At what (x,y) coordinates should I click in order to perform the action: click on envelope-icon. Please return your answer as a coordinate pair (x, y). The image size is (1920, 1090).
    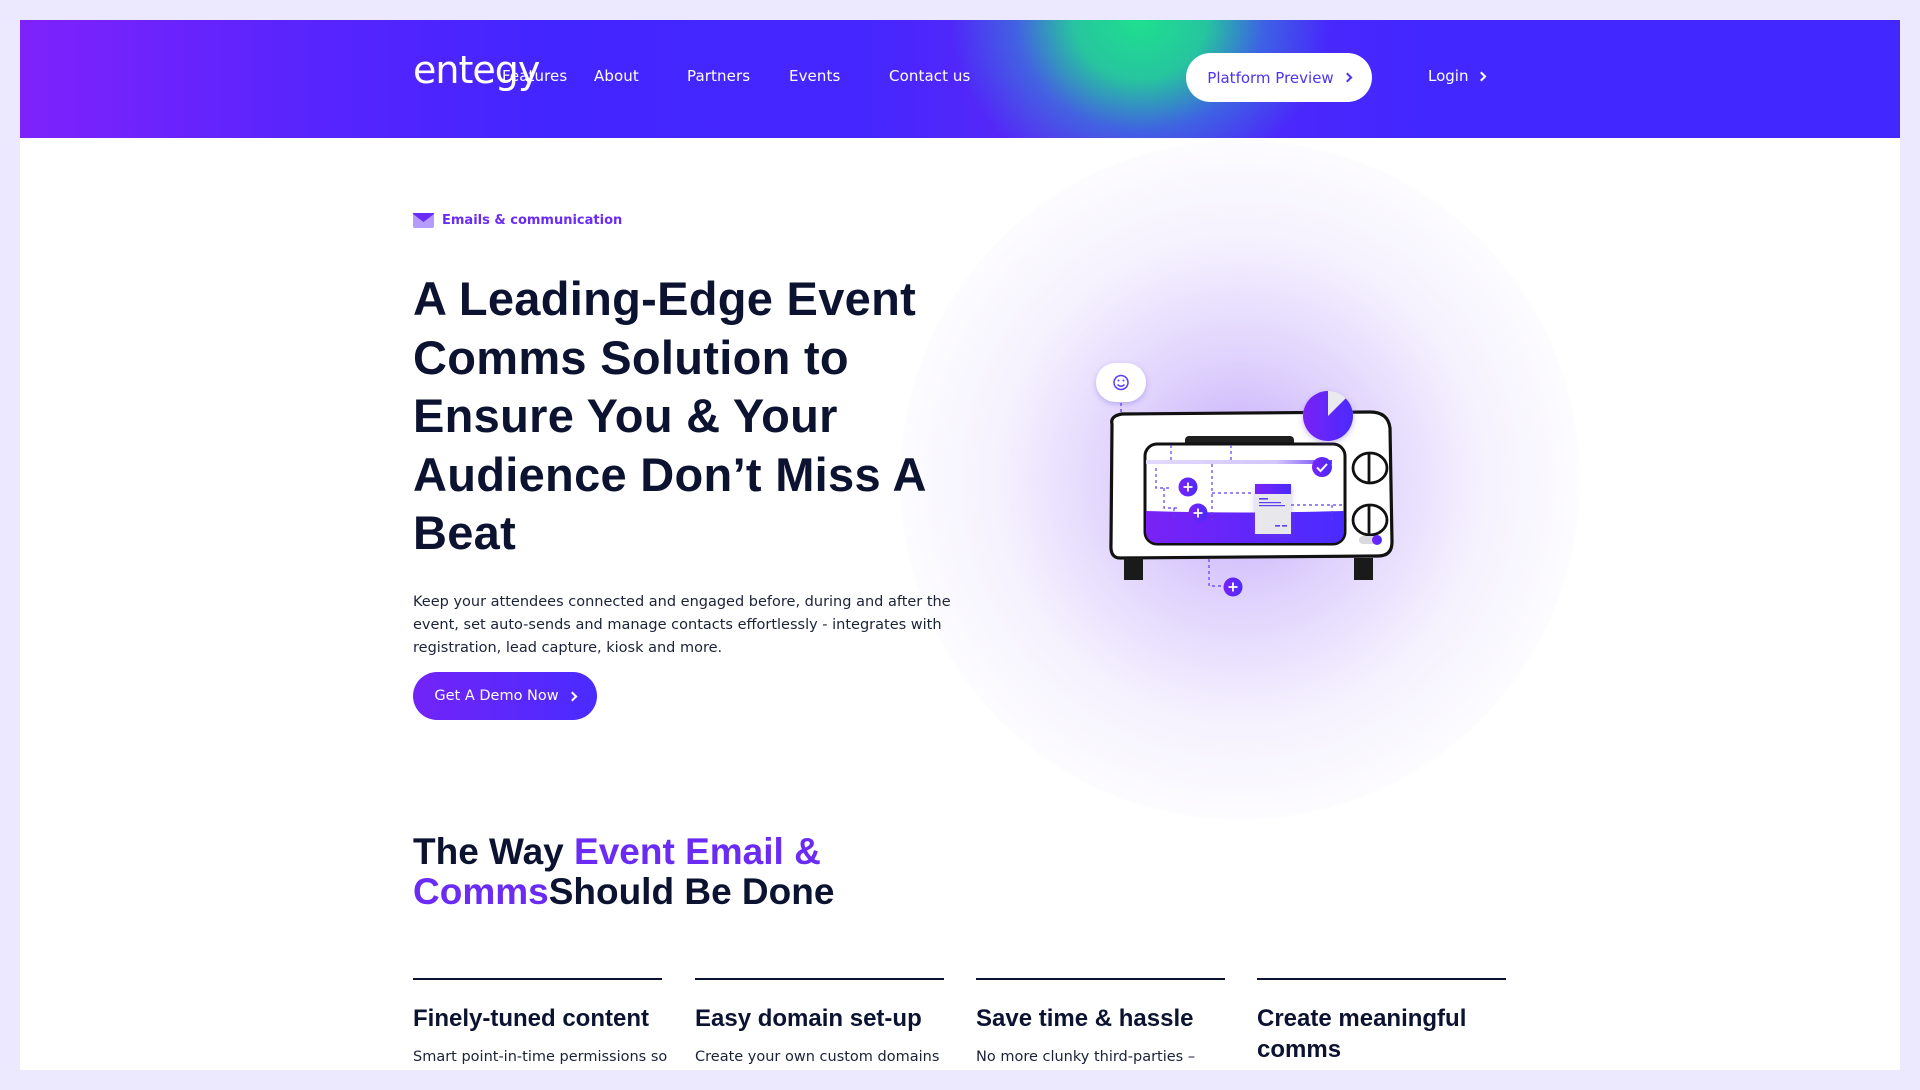
    Looking at the image, I should click on (423, 220).